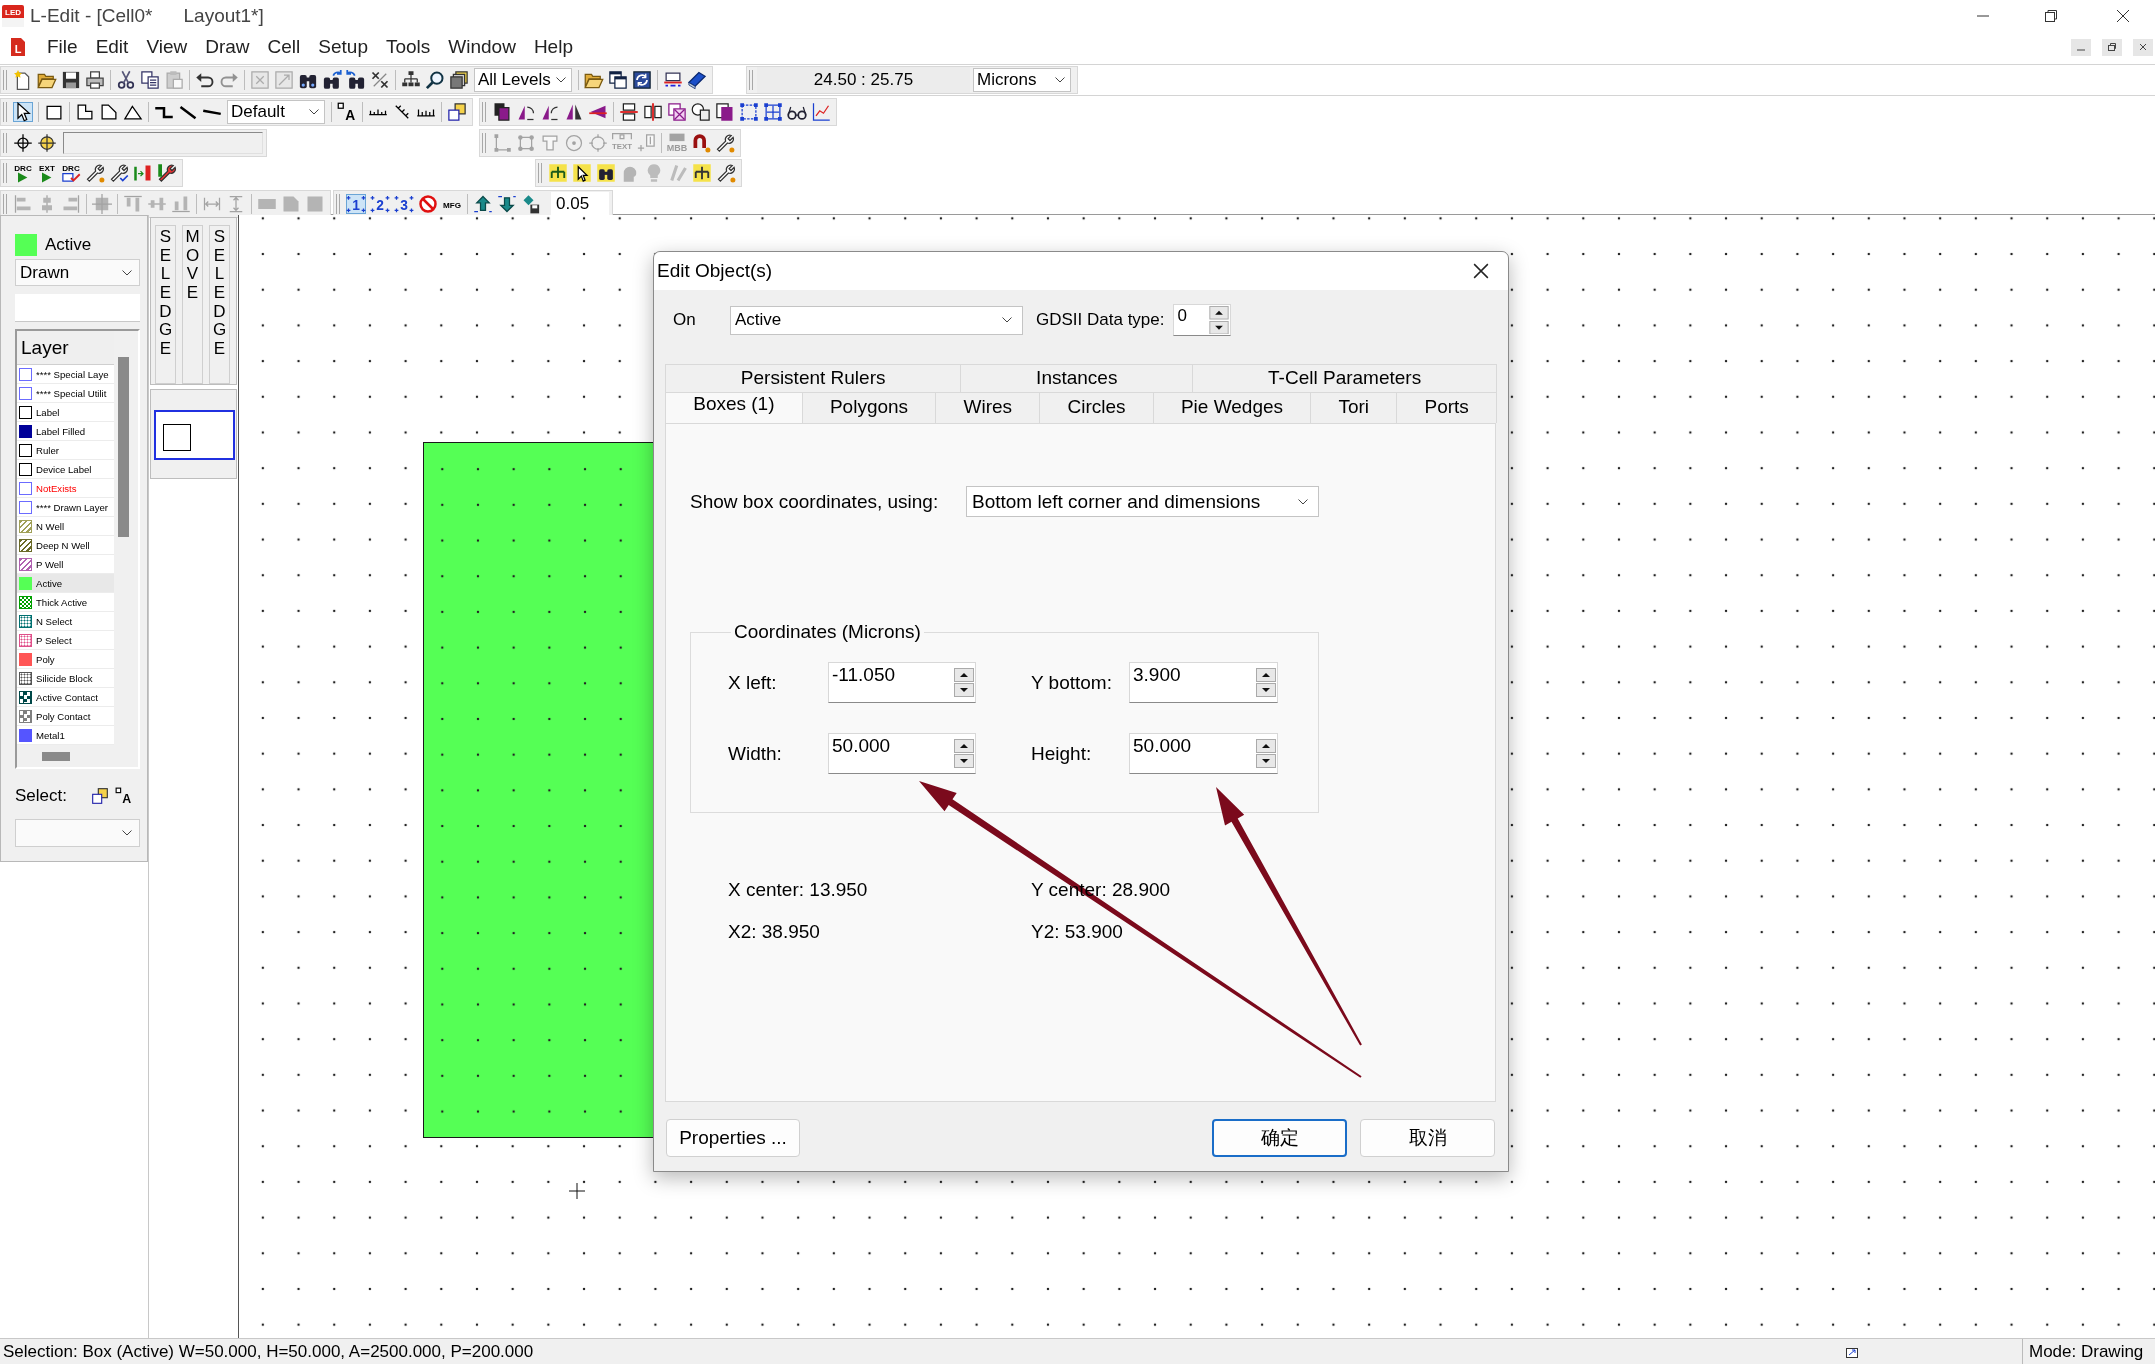 This screenshot has width=2155, height=1364. I want to click on stacked-rectangles-icon, so click(502, 112).